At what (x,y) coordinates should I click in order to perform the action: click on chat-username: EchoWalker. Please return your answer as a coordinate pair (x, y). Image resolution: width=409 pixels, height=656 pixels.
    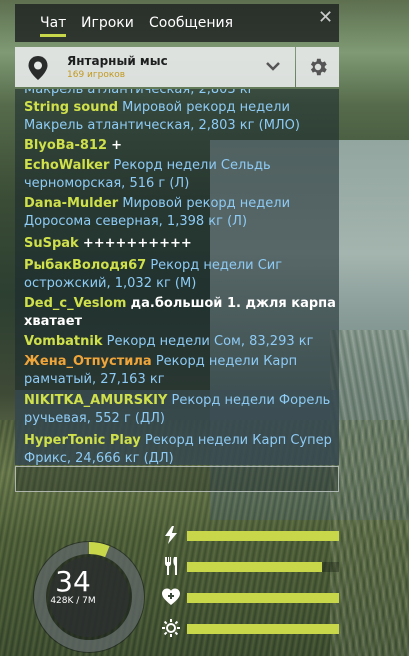
    Looking at the image, I should click on (66, 165).